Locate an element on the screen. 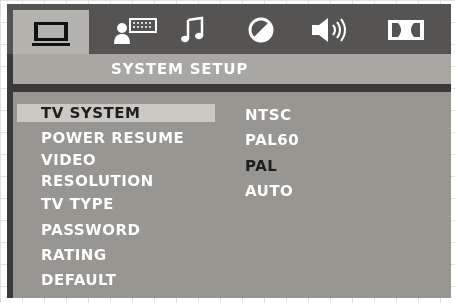 The height and width of the screenshot is (303, 455). menu-item-tv-system: TV SYSTEM is located at coordinates (116, 113).